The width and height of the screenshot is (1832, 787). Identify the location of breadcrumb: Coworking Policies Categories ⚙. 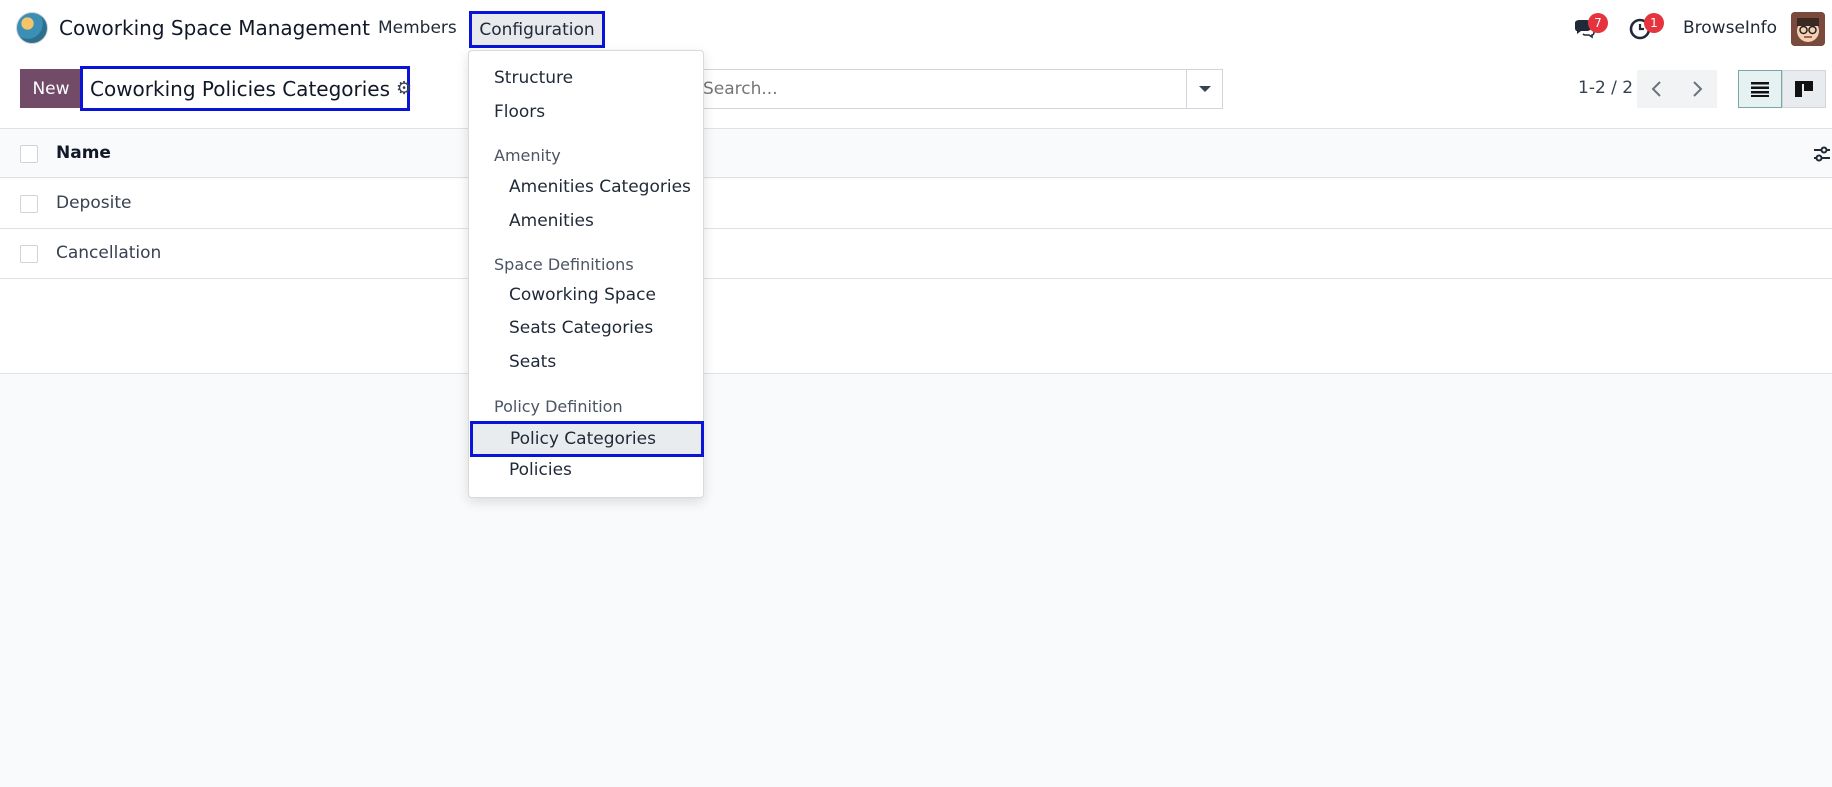
(246, 88).